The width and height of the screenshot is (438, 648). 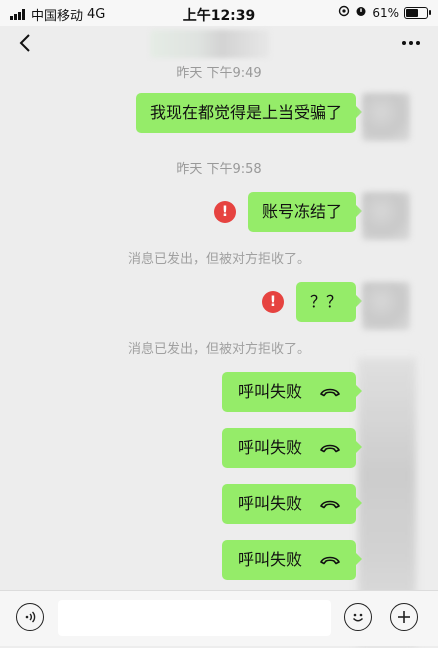 I want to click on plus-icon, so click(x=404, y=617).